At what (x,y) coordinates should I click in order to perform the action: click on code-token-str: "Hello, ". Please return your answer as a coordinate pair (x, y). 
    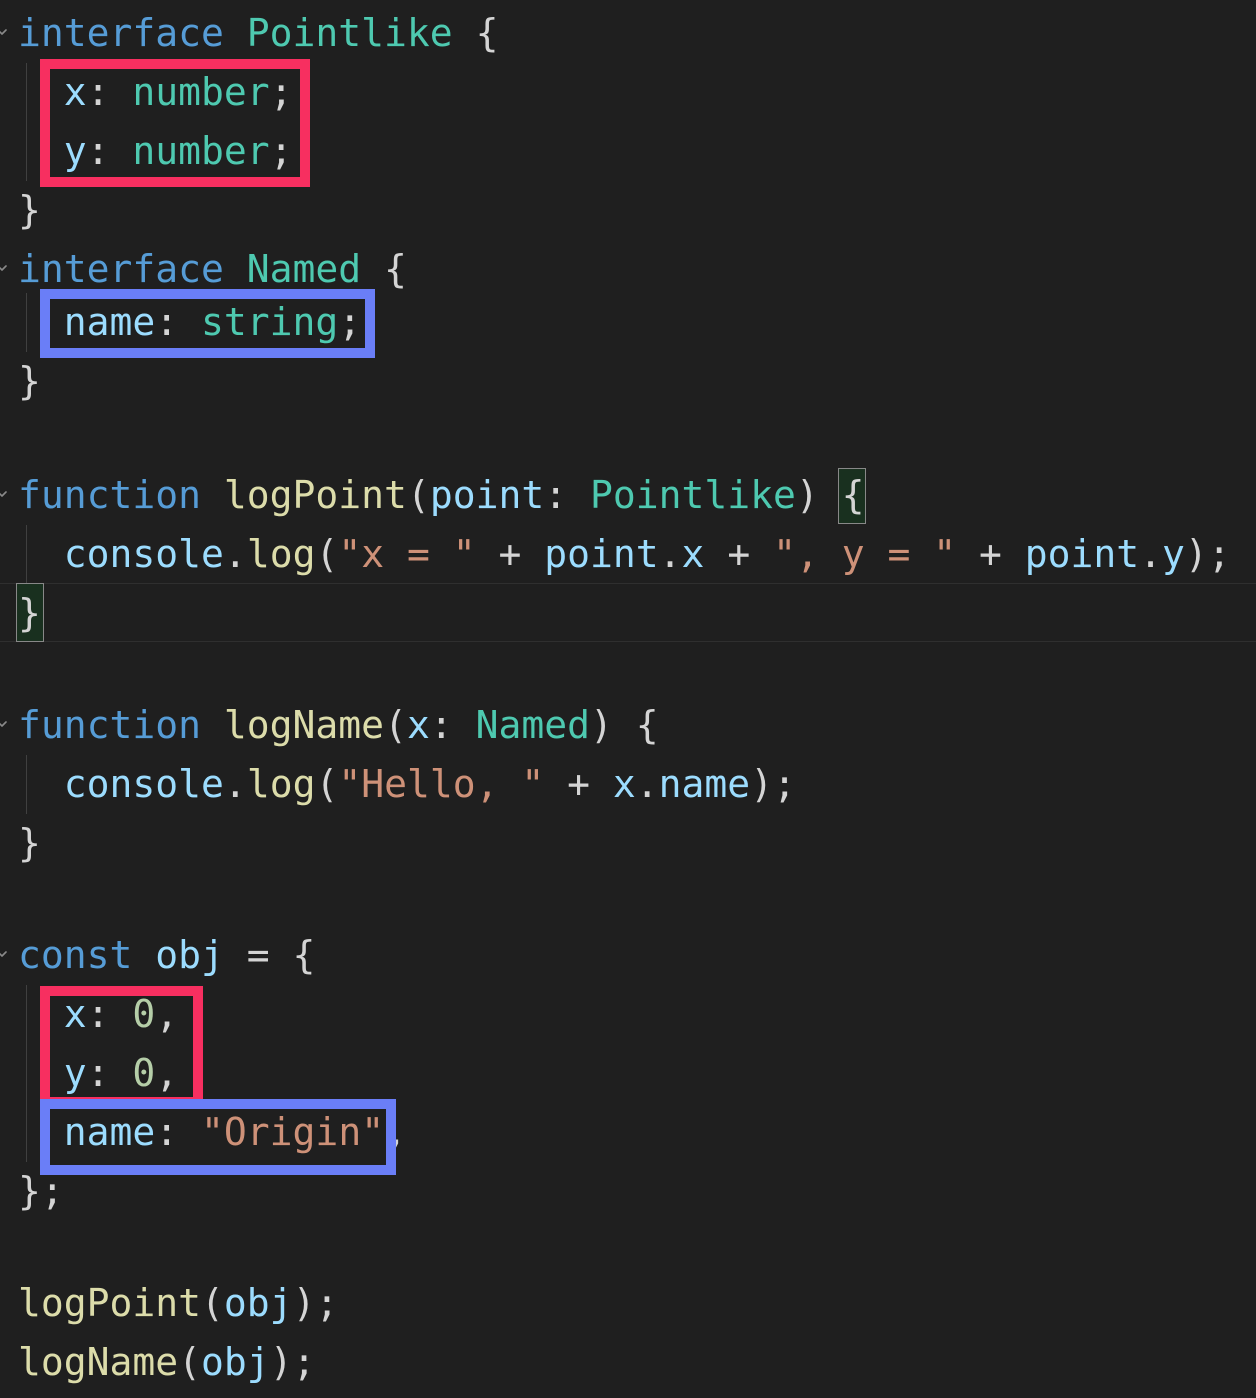
    Looking at the image, I should click on (441, 784).